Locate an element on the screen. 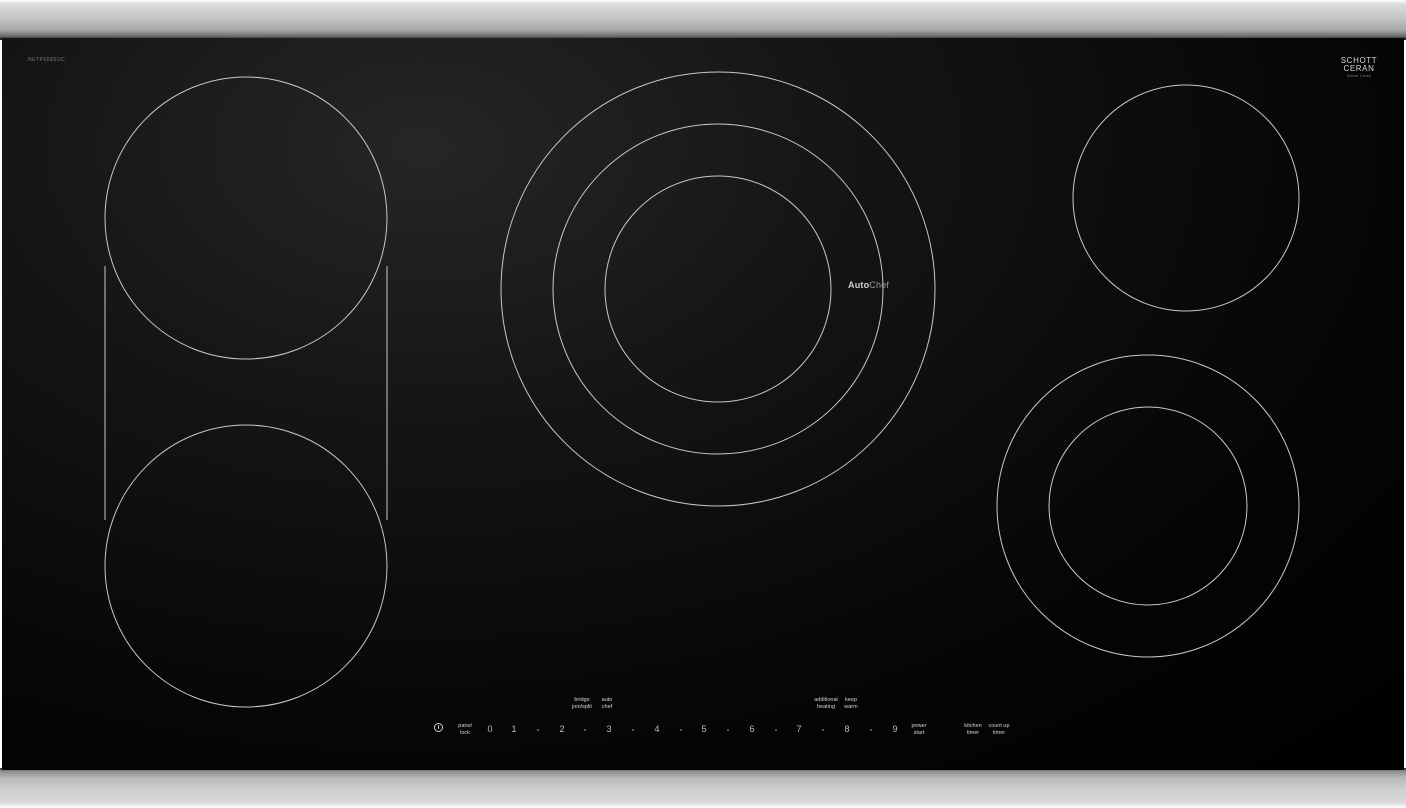 The height and width of the screenshot is (808, 1406). bridge-burner-bottom is located at coordinates (246, 566).